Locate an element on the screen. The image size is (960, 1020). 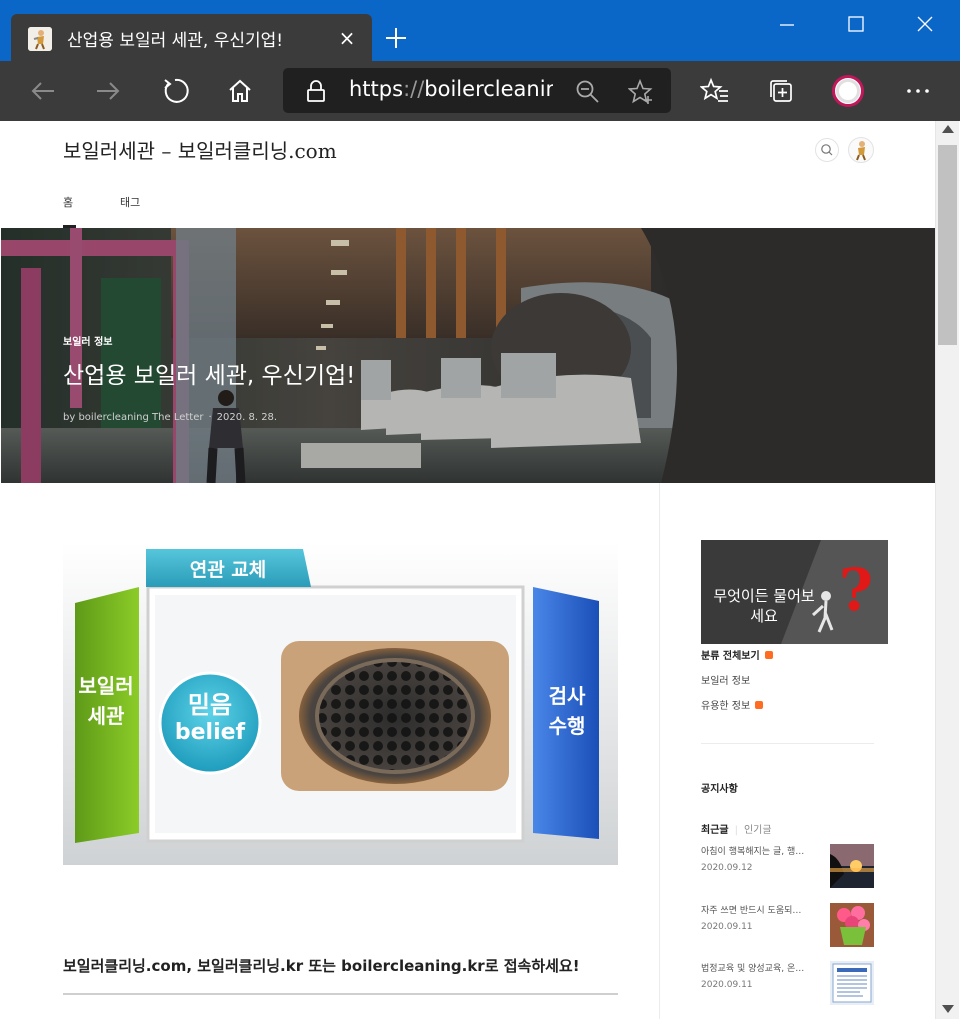
question-mark-icon: ? is located at coordinates (856, 590).